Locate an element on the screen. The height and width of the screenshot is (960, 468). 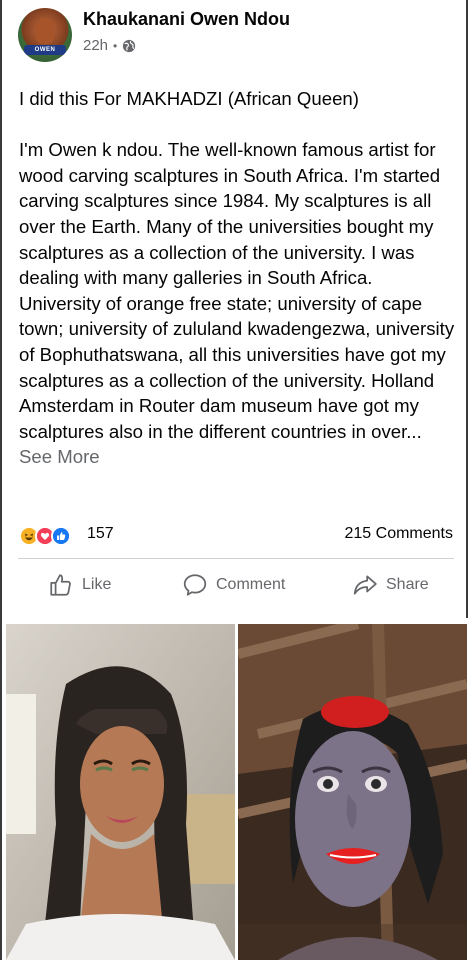
share-button: Share is located at coordinates (390, 585).